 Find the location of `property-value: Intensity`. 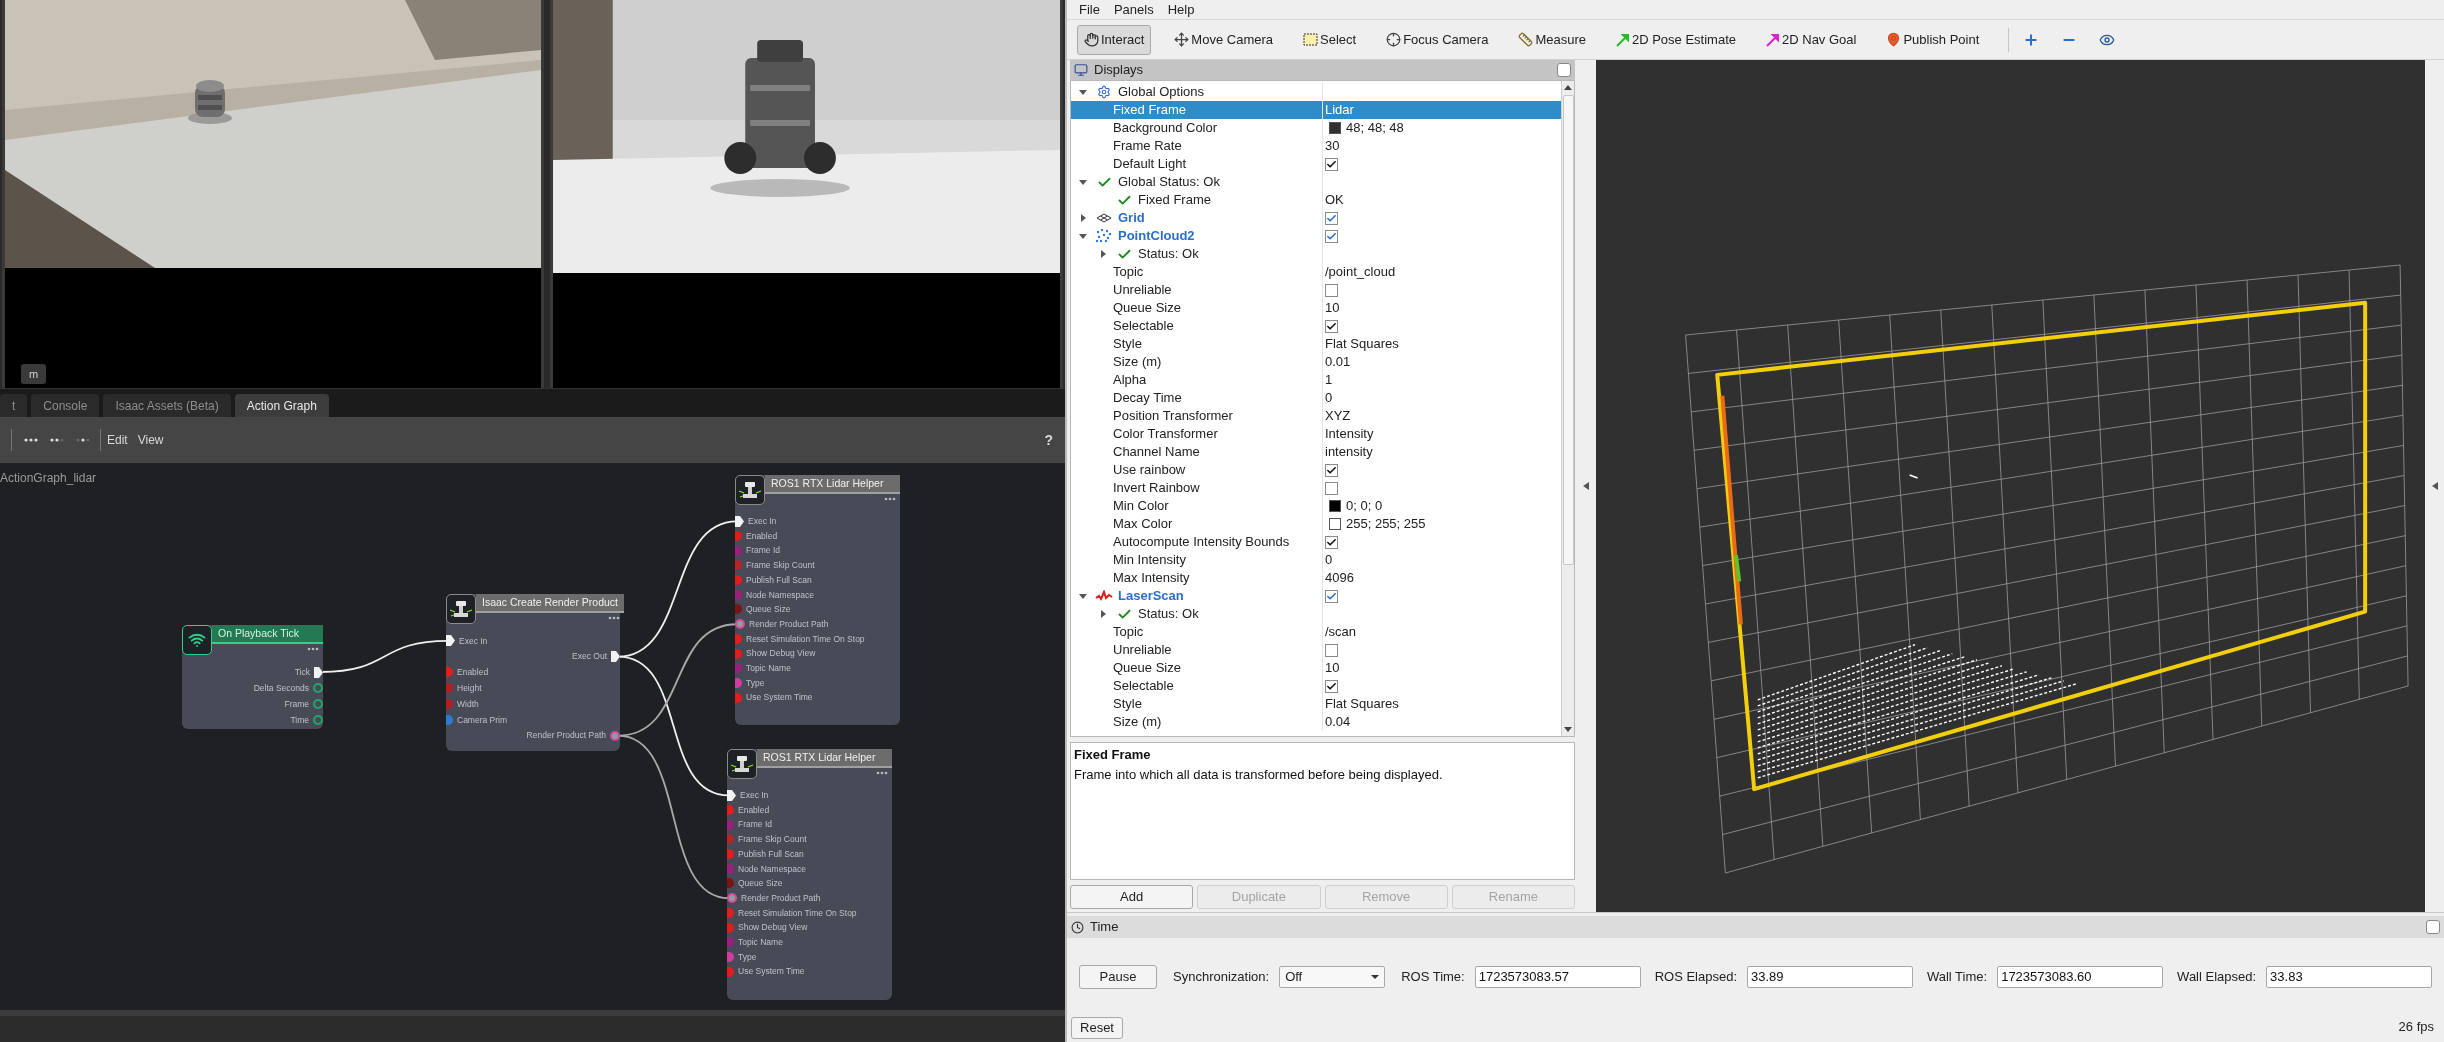

property-value: Intensity is located at coordinates (1349, 434).